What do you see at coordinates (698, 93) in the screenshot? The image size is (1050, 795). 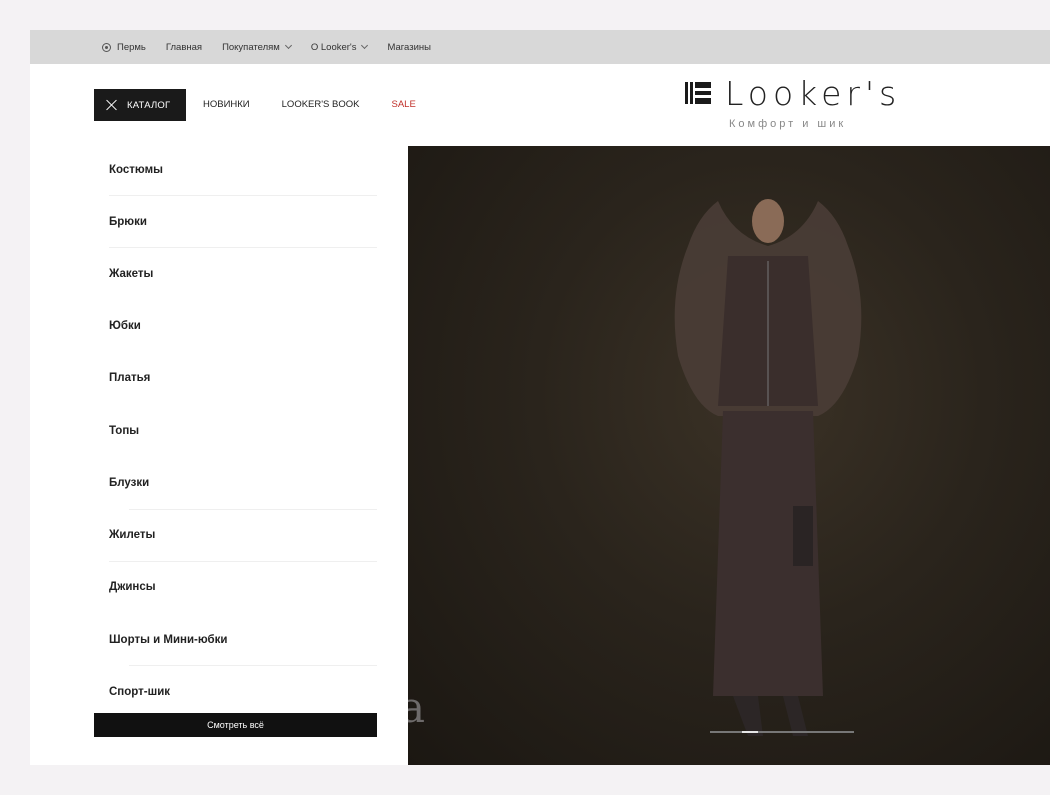 I see `logo-mark-icon` at bounding box center [698, 93].